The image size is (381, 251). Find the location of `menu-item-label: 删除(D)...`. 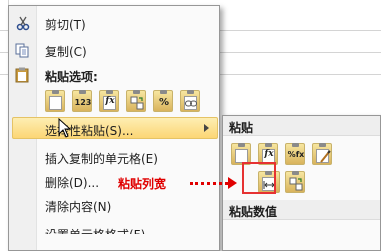

menu-item-label: 删除(D)... is located at coordinates (72, 183).